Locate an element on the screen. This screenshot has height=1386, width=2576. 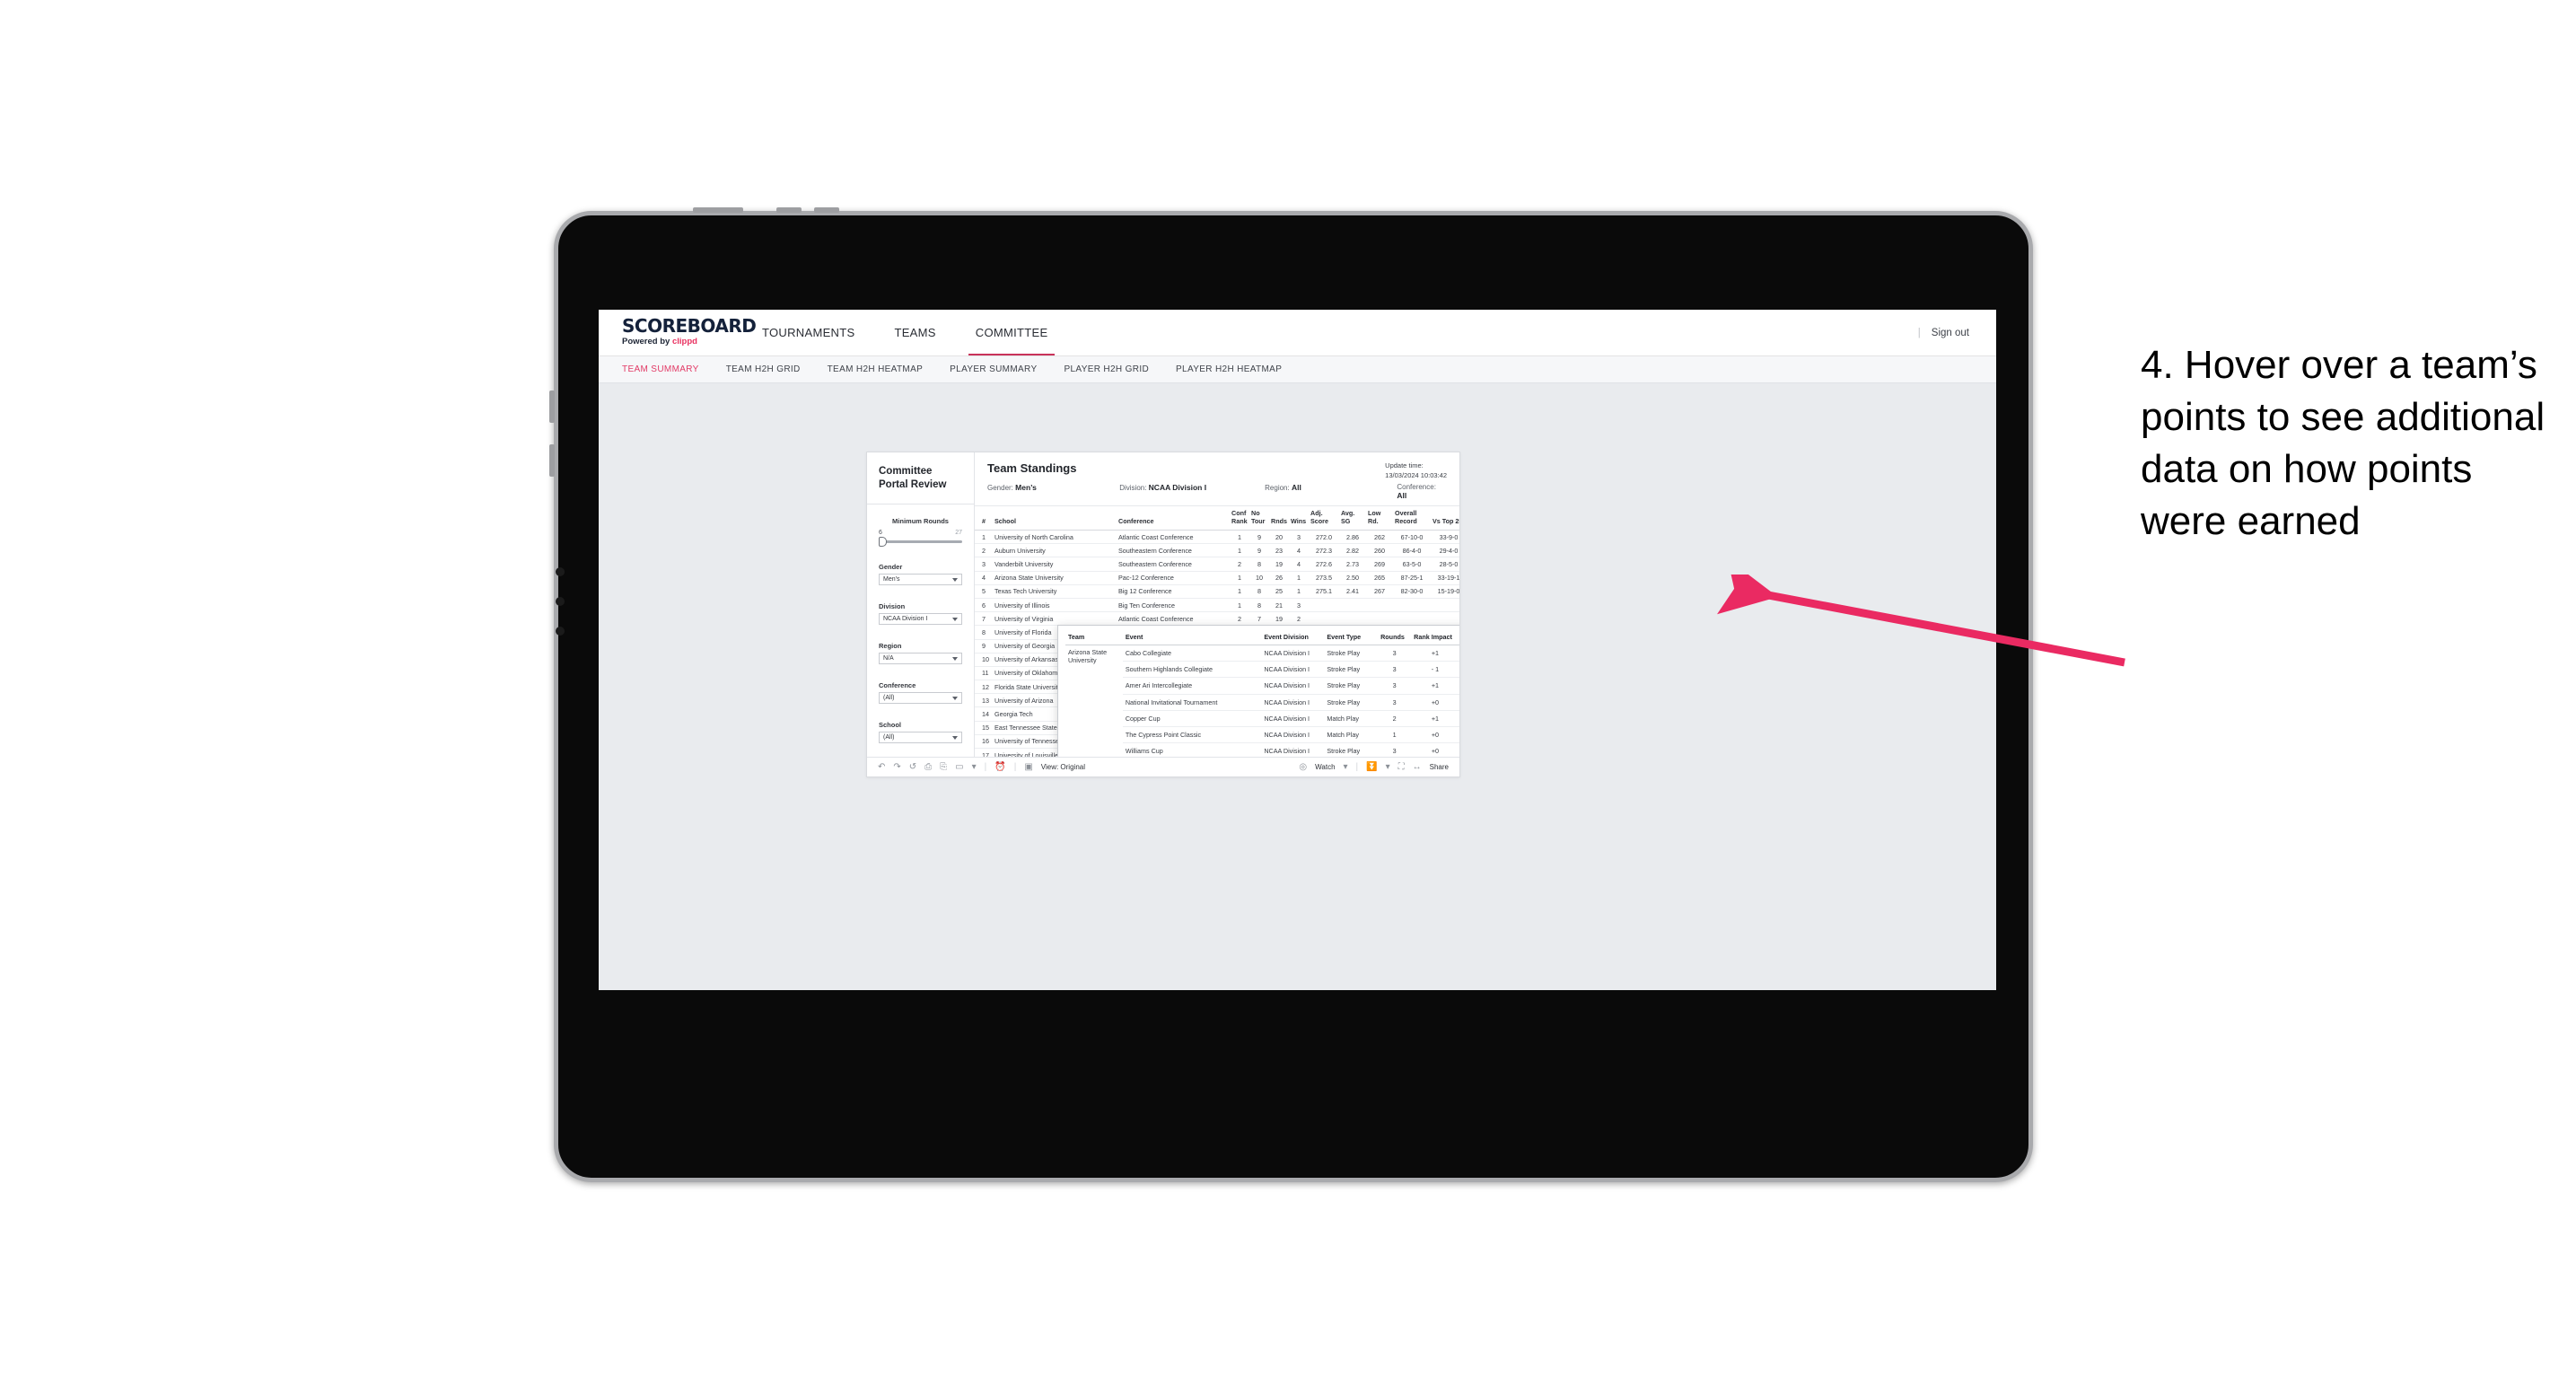
tooltip-cell-event-division: NCAA Division I is located at coordinates (1293, 749).